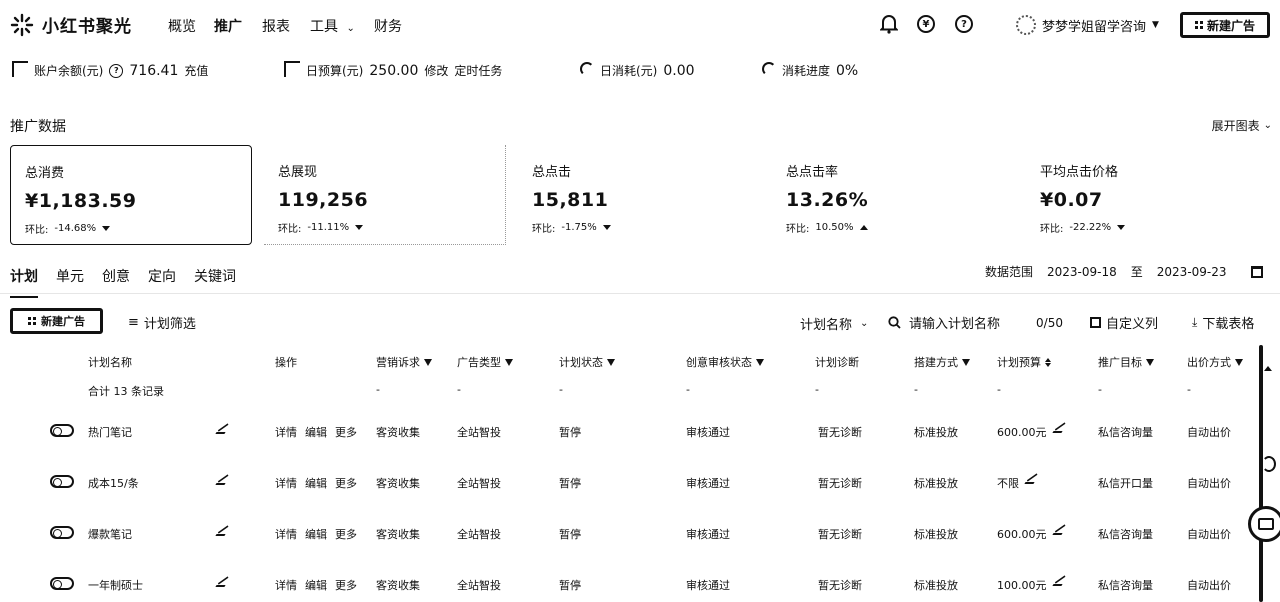  What do you see at coordinates (71, 24) in the screenshot?
I see `brand-logo: 小红书聚光` at bounding box center [71, 24].